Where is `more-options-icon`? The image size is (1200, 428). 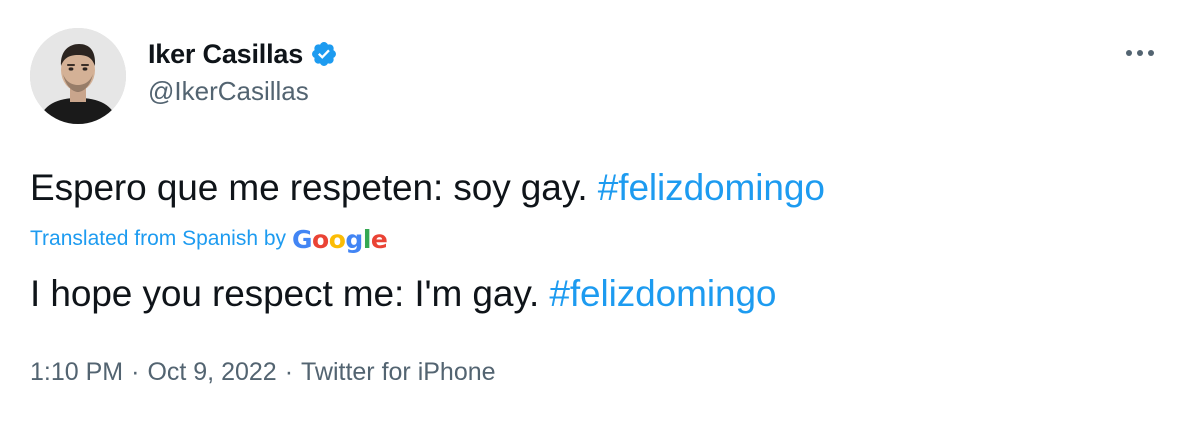
more-options-icon is located at coordinates (1140, 53).